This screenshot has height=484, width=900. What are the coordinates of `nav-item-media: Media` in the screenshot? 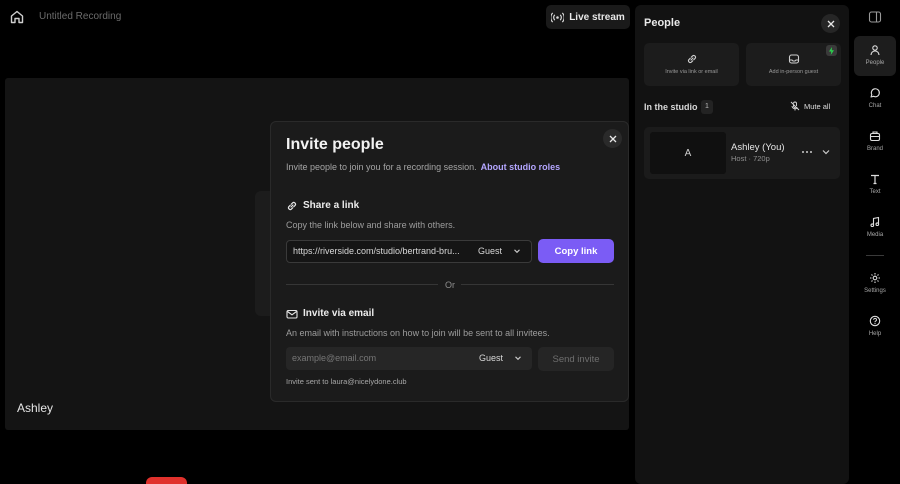 It's located at (875, 228).